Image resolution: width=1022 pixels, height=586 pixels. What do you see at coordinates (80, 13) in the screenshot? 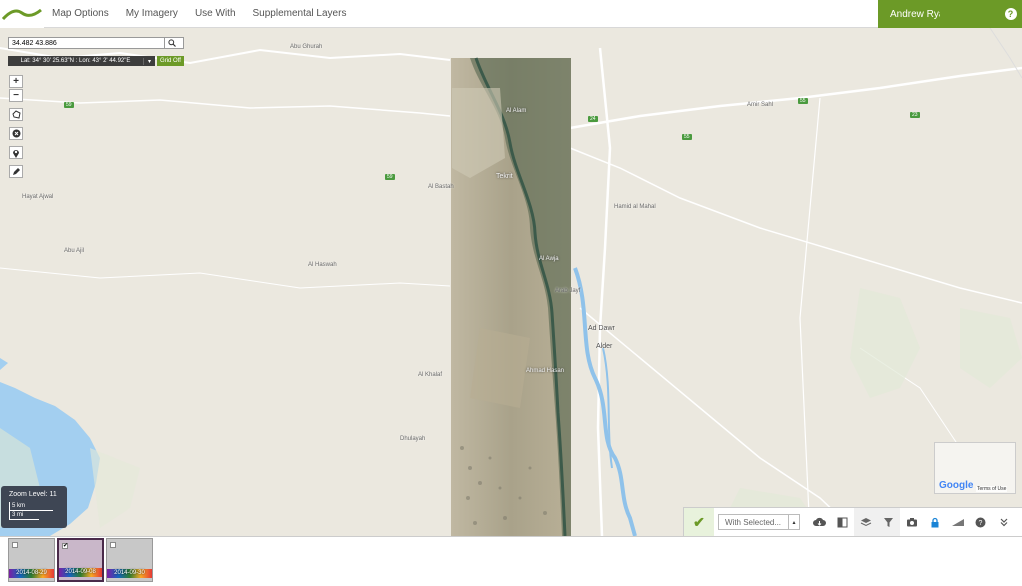
I see `menu-map-options: Map Options` at bounding box center [80, 13].